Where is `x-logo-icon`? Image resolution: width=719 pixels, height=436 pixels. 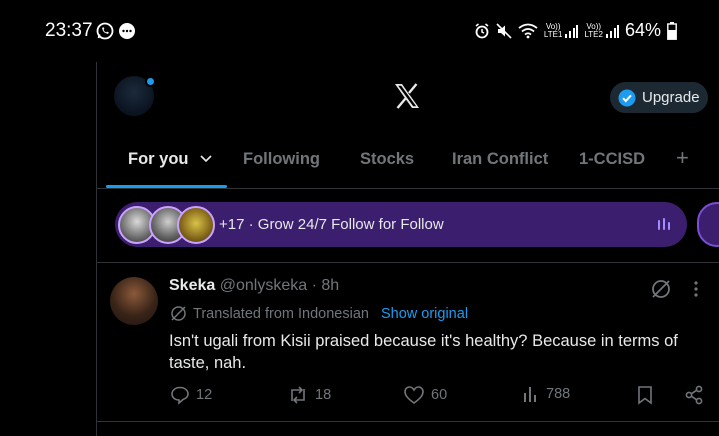 x-logo-icon is located at coordinates (407, 96).